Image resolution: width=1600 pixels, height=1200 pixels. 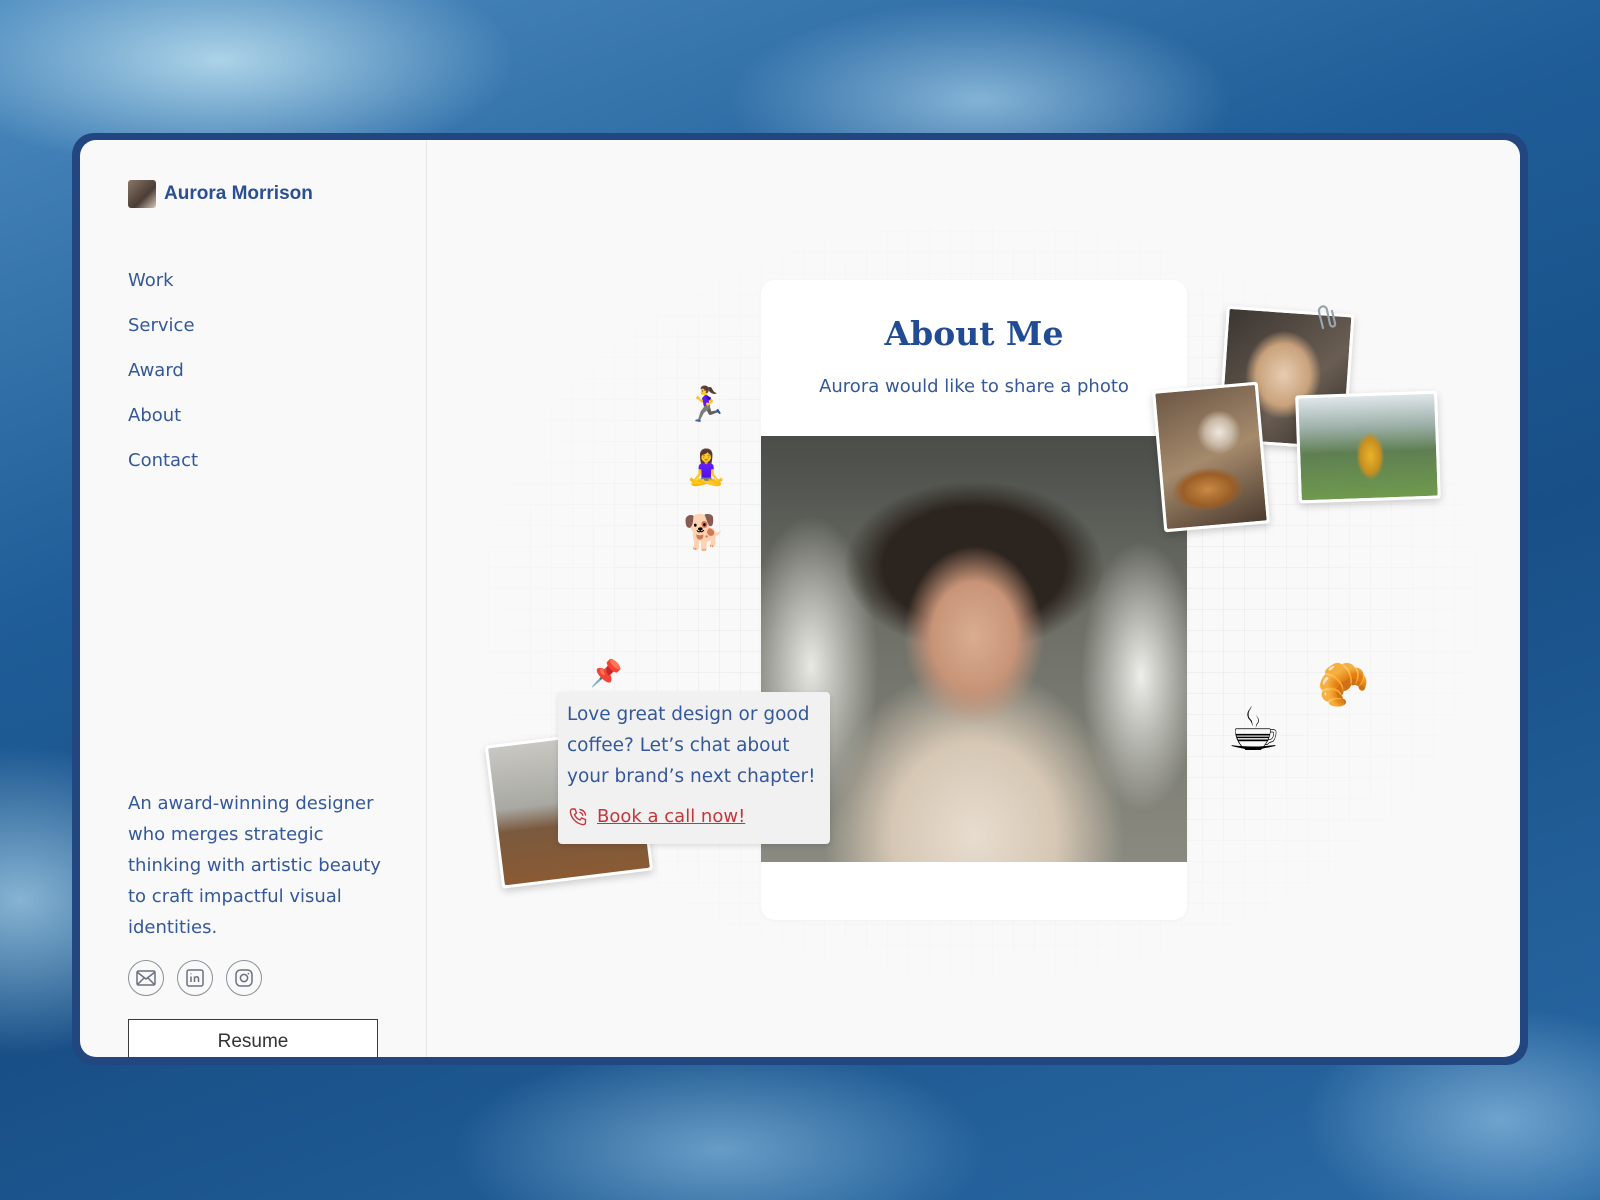 I want to click on nav-item-work: Work, so click(x=163, y=288).